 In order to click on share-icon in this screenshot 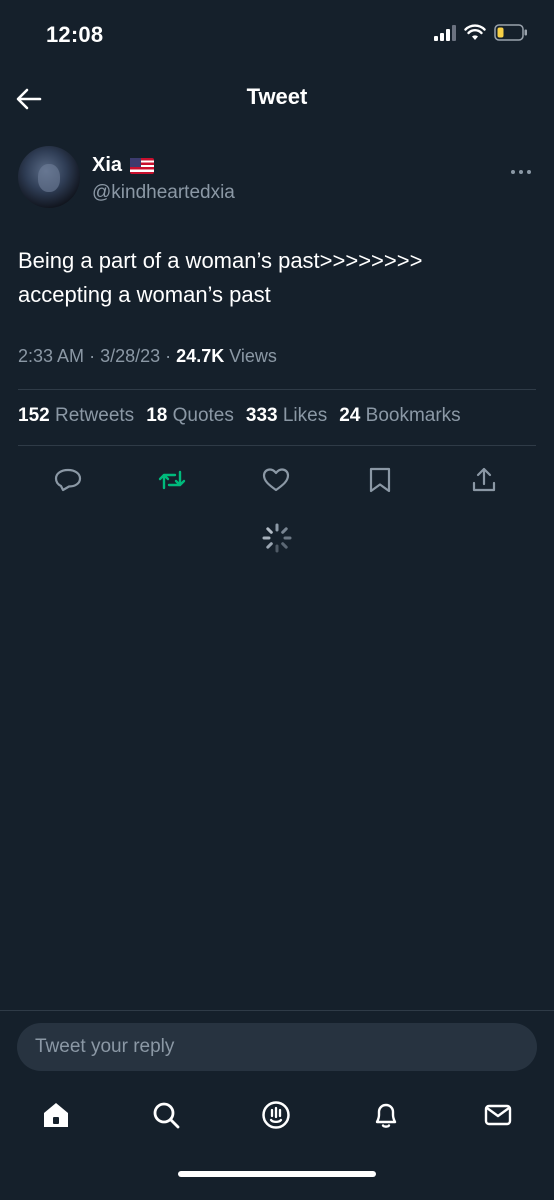, I will do `click(484, 479)`.